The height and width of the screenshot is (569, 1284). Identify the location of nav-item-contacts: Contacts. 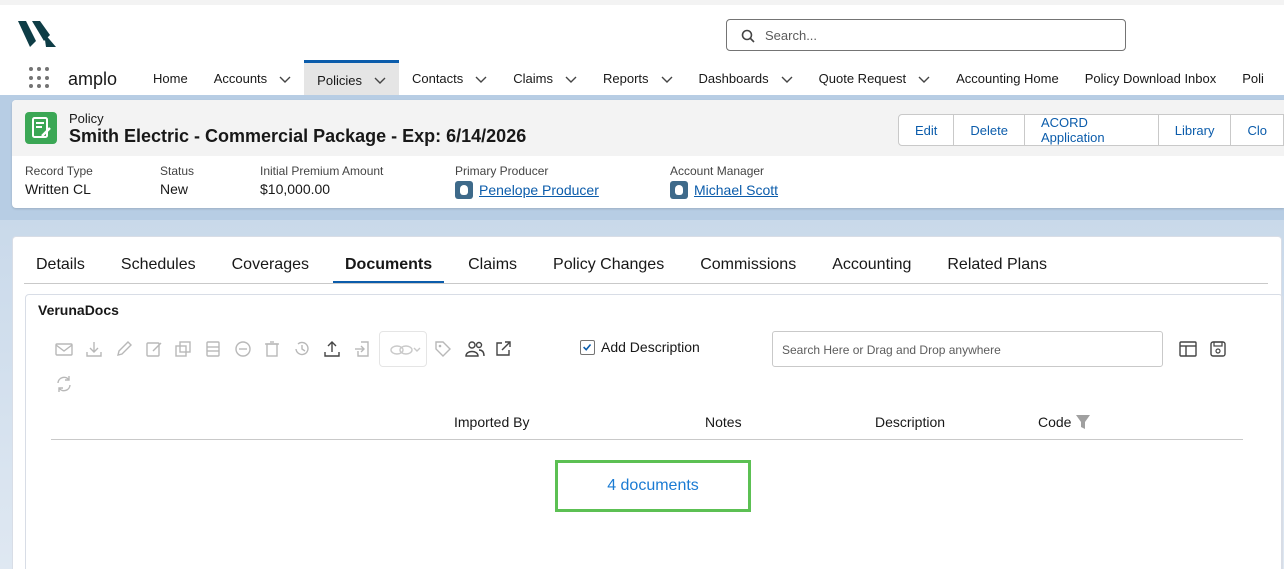
(449, 78).